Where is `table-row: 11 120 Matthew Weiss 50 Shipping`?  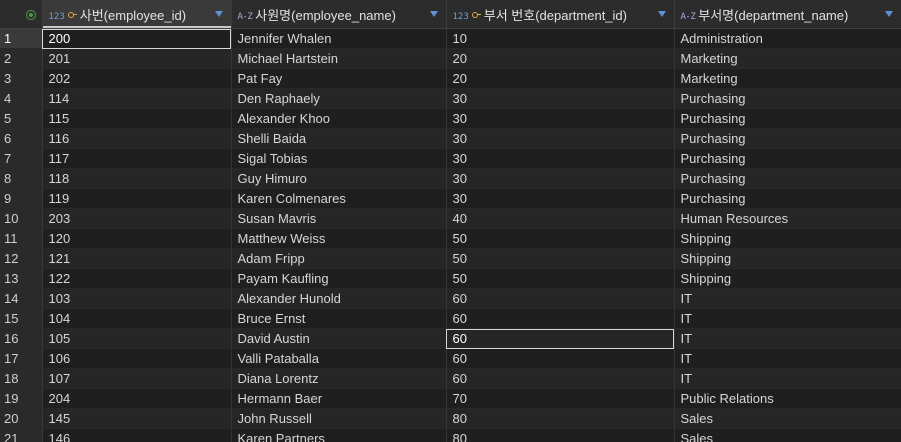
table-row: 11 120 Matthew Weiss 50 Shipping is located at coordinates (450, 238).